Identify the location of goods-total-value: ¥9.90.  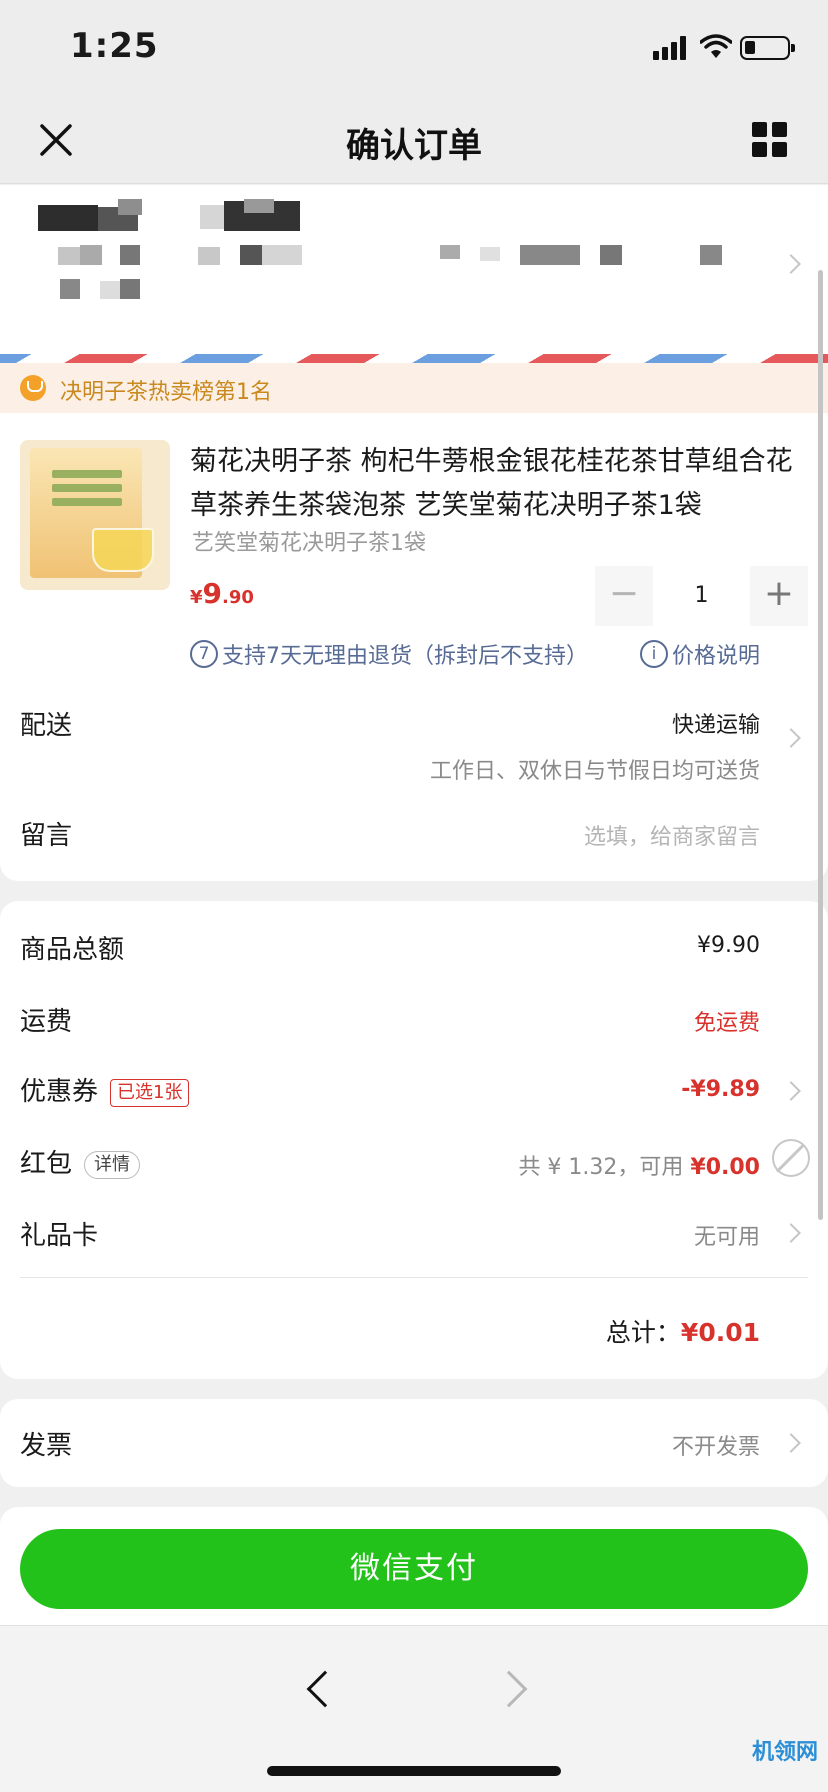
(728, 945).